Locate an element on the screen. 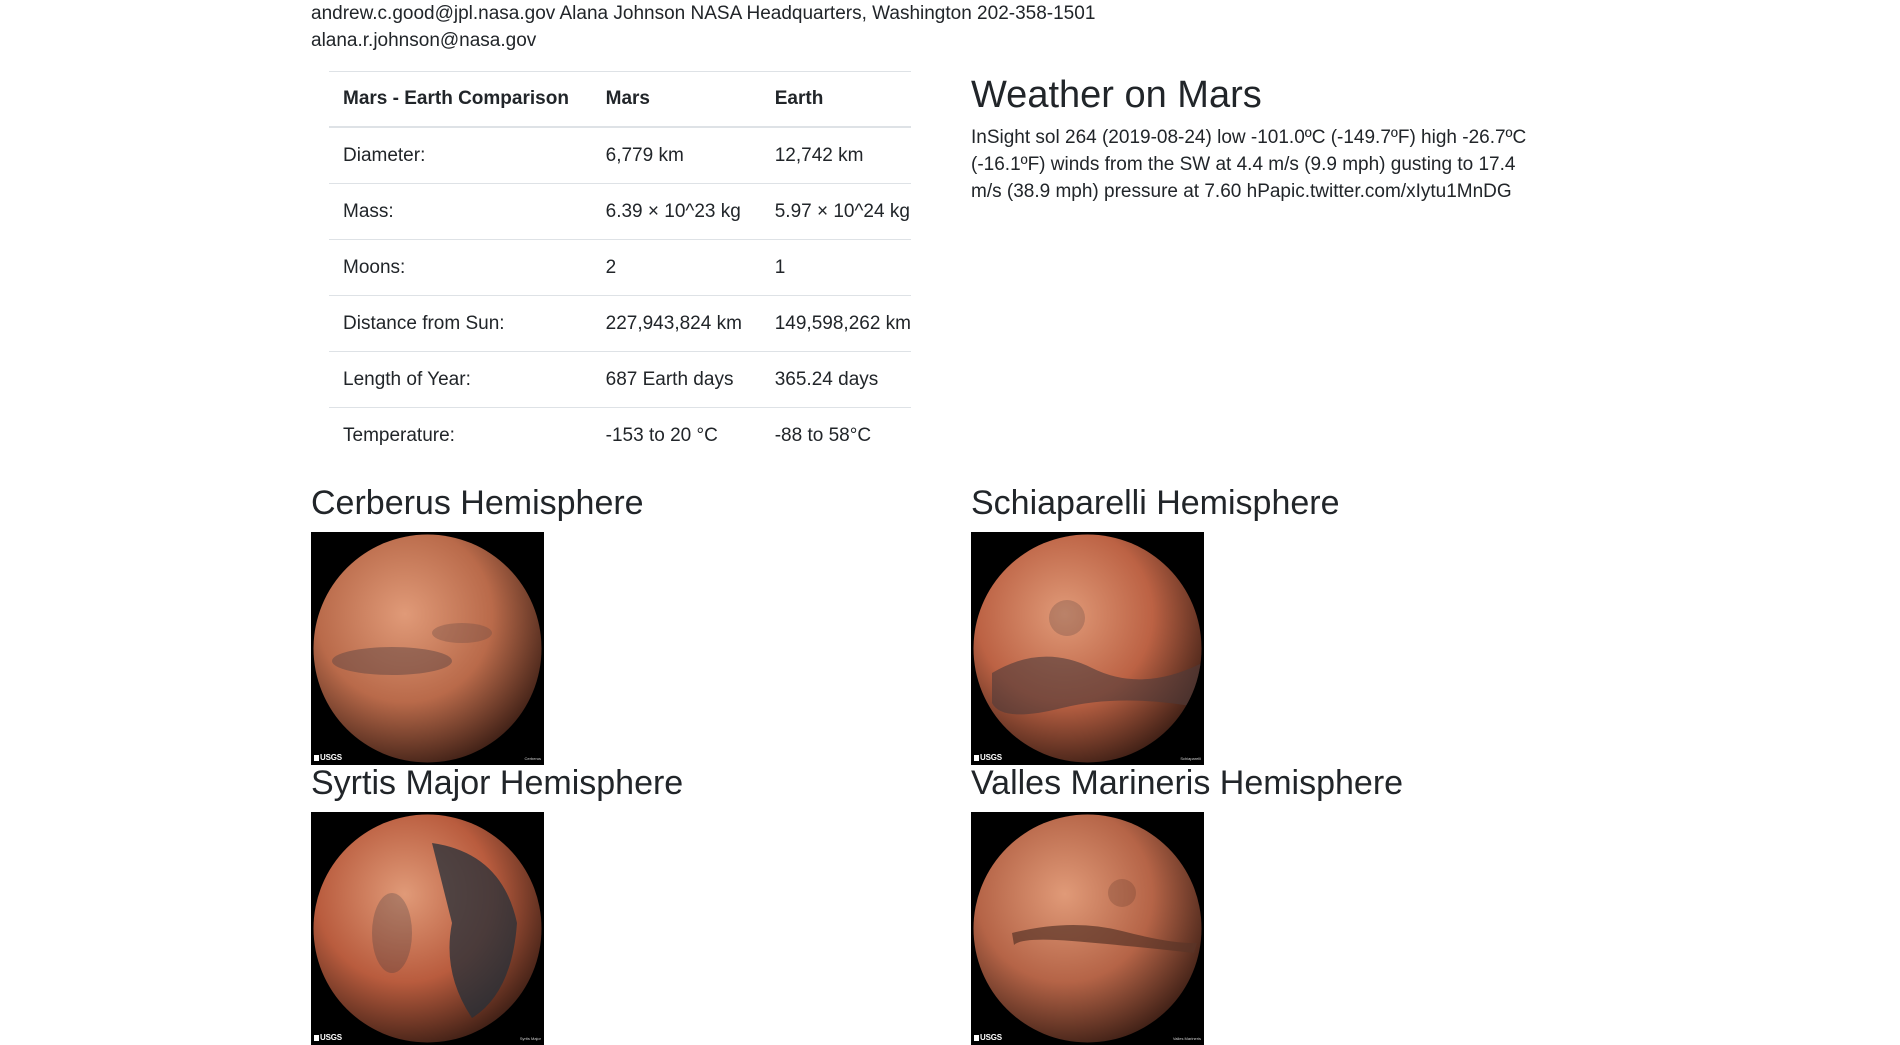 The image size is (1900, 1045). table-row: Temperature: -153 to 20 °C -88 to 58°C is located at coordinates (620, 435).